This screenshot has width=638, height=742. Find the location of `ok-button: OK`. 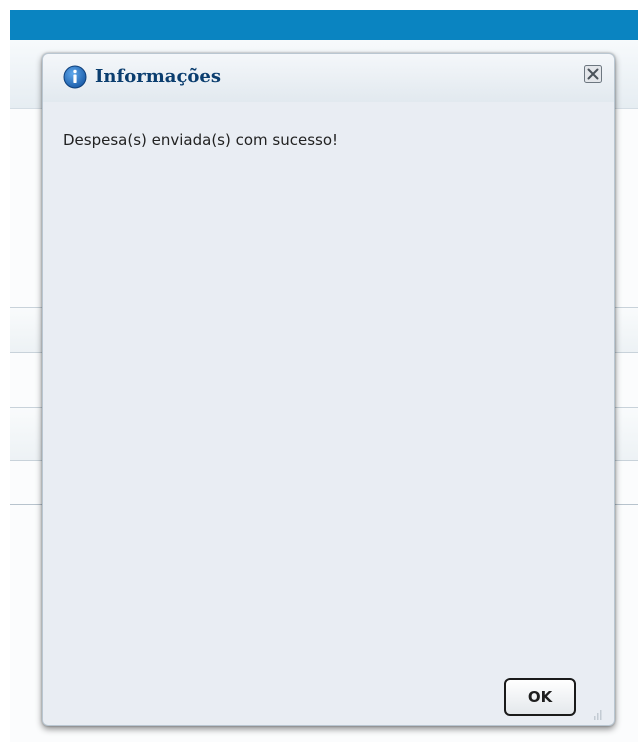

ok-button: OK is located at coordinates (540, 697).